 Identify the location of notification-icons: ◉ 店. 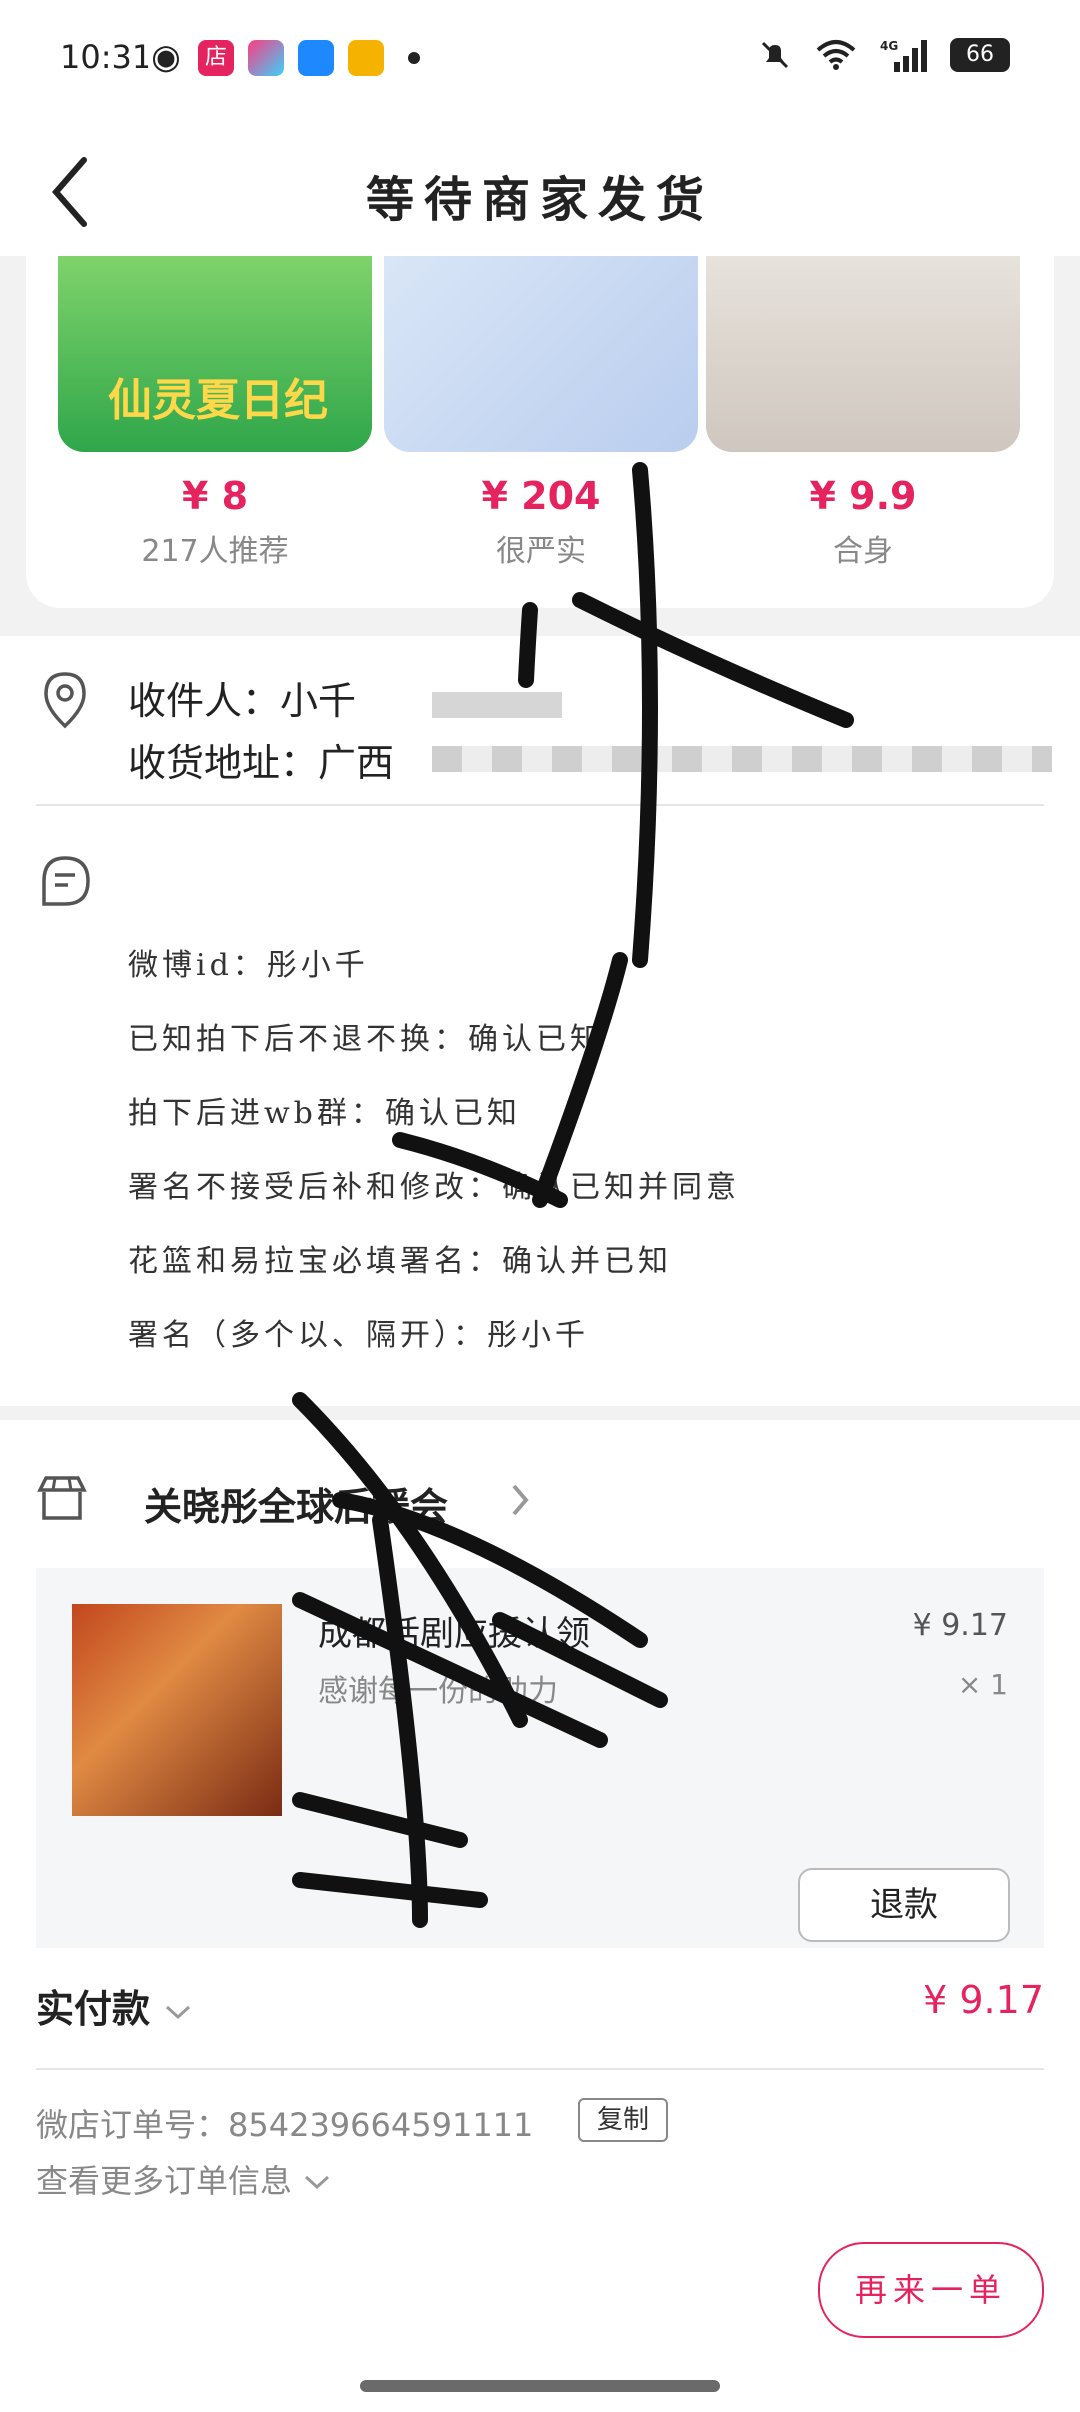
(284, 58).